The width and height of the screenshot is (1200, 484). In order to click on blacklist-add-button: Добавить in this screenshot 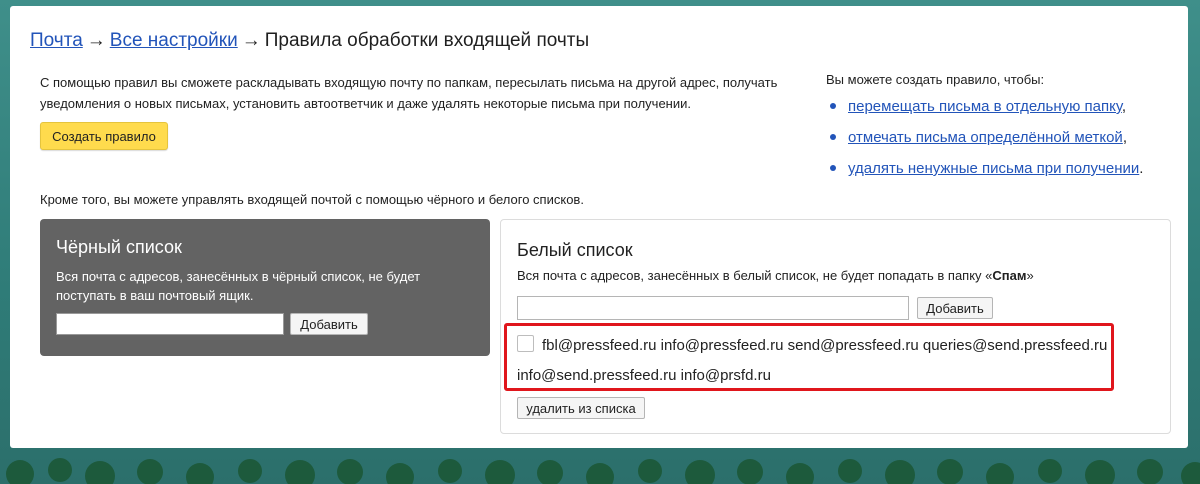, I will do `click(329, 324)`.